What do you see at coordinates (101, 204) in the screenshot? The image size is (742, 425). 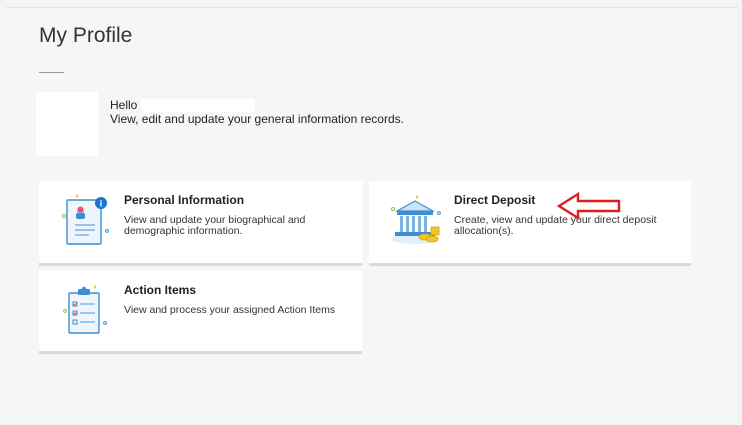 I see `svg-text: i` at bounding box center [101, 204].